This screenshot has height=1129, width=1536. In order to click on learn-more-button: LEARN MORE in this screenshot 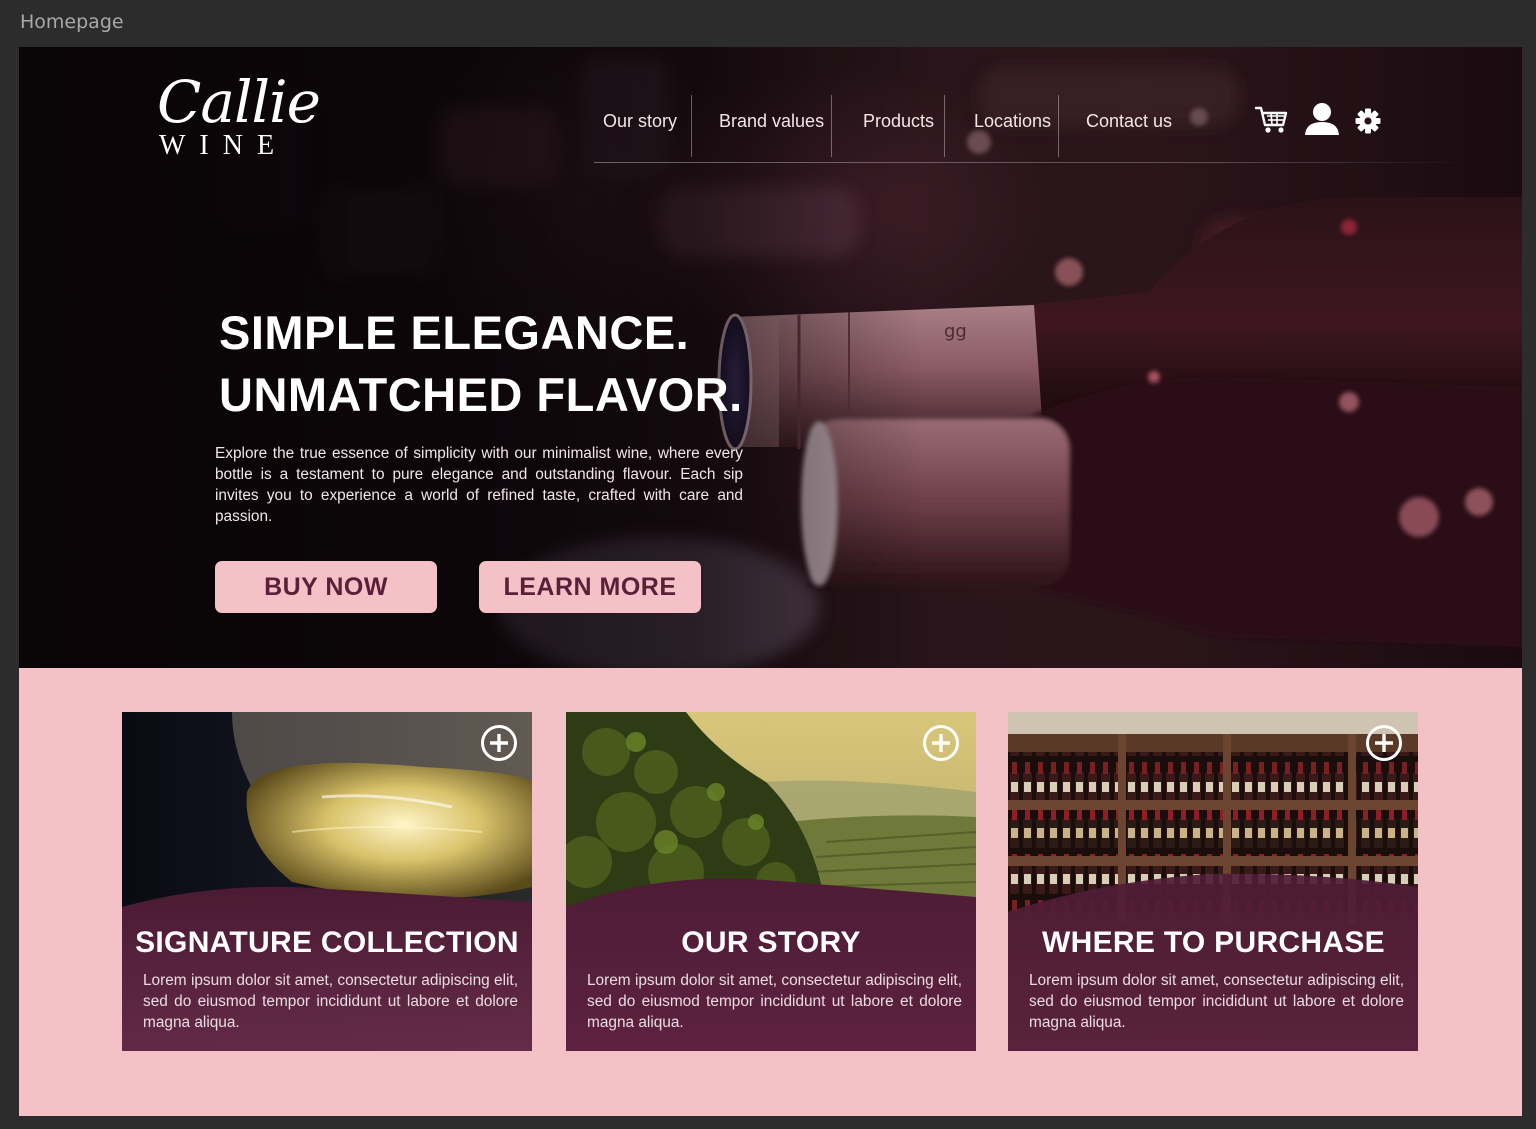, I will do `click(590, 587)`.